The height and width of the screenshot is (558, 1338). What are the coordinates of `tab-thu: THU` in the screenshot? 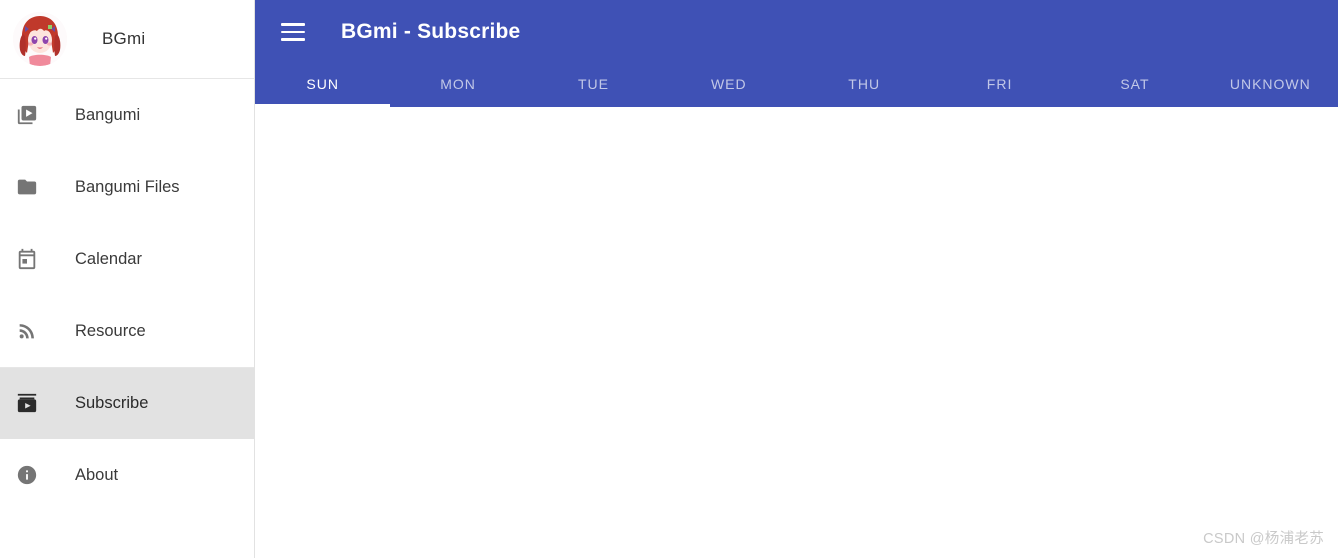 It's located at (864, 85).